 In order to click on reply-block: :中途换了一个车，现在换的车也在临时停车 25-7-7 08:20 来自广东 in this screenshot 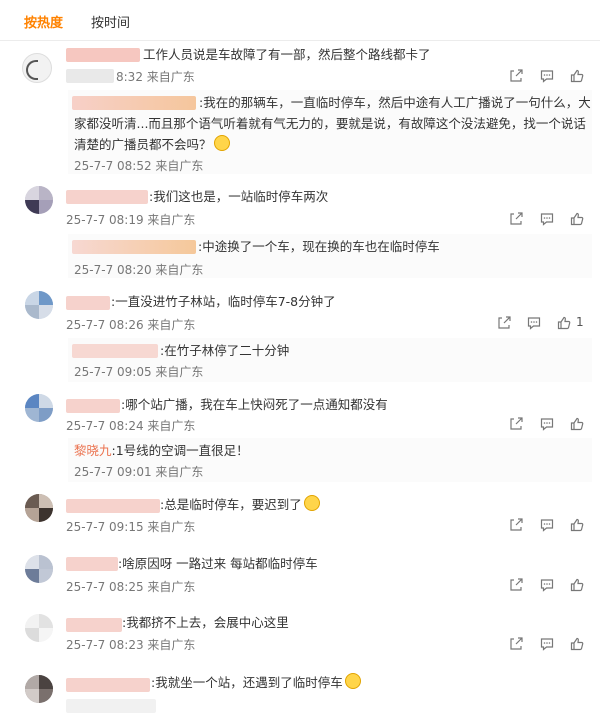, I will do `click(330, 256)`.